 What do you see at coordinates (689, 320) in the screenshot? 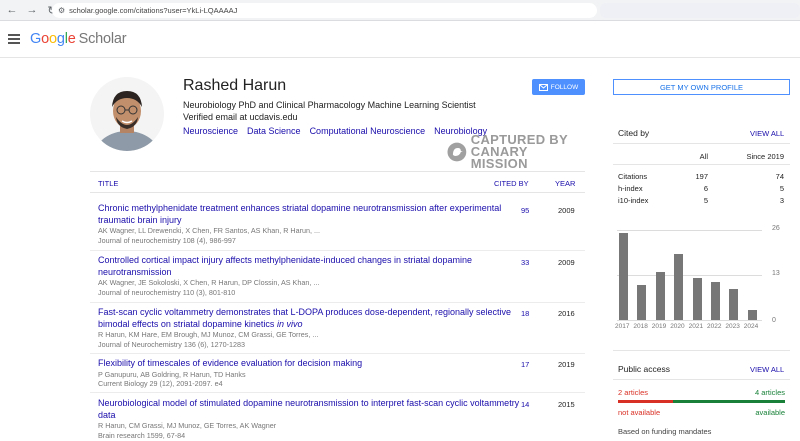
I see `chart-baseline` at bounding box center [689, 320].